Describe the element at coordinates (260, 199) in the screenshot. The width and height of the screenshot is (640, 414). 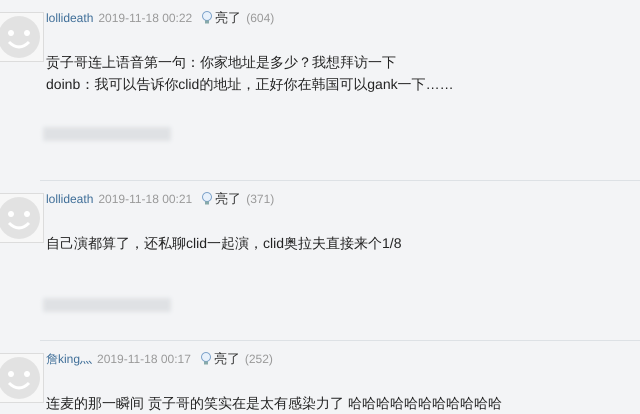
I see `like-count: (371)` at that location.